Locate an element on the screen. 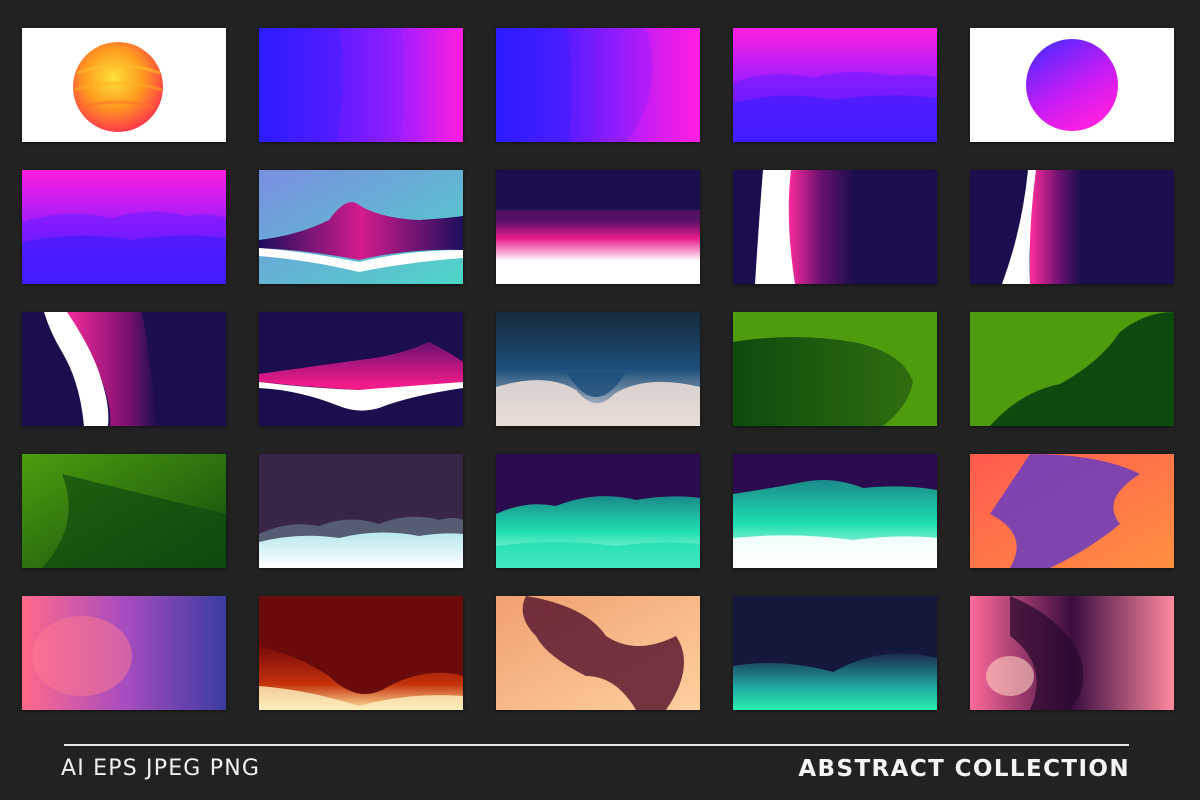  thumbnail-121: 121 is located at coordinates (598, 85).